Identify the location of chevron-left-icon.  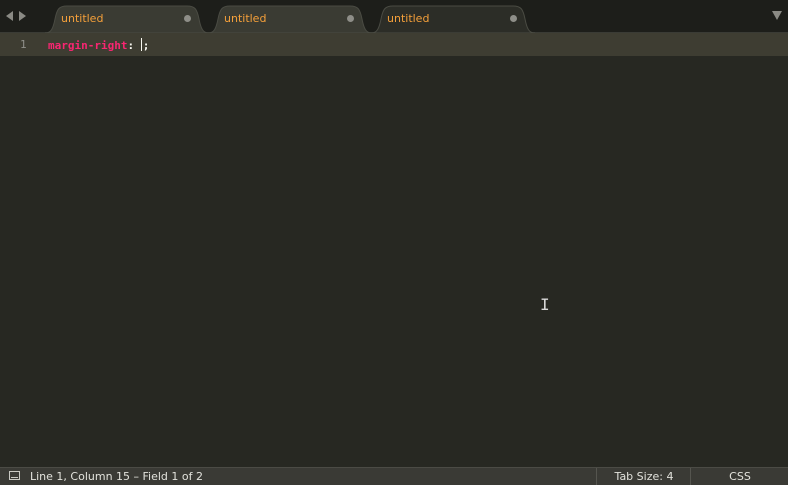
(9, 16).